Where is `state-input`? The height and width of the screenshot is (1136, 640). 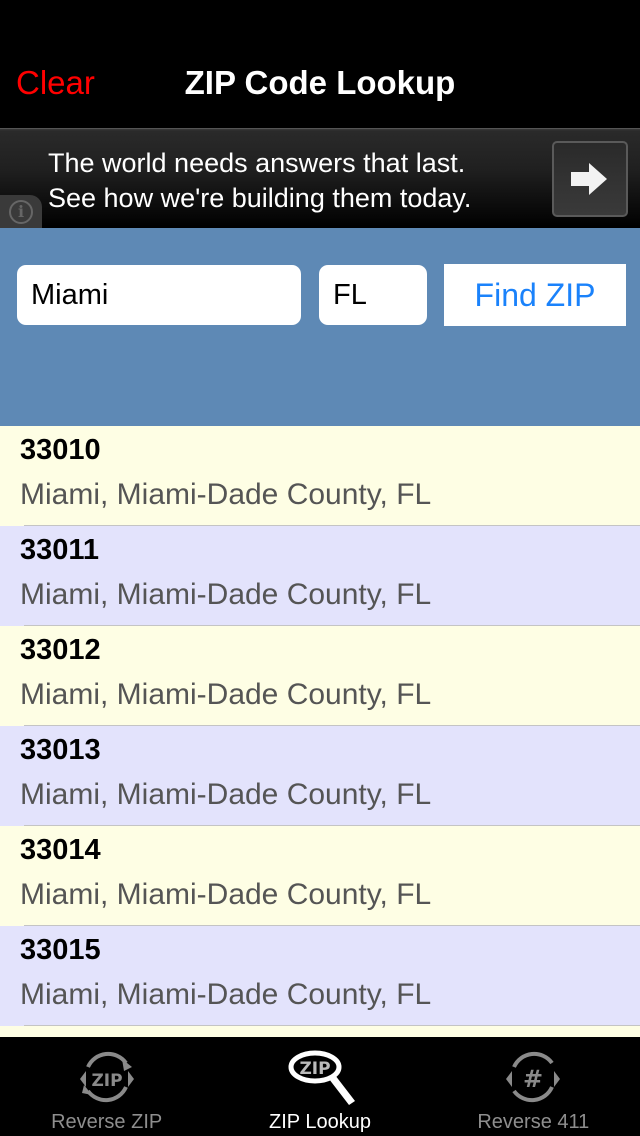
state-input is located at coordinates (373, 295).